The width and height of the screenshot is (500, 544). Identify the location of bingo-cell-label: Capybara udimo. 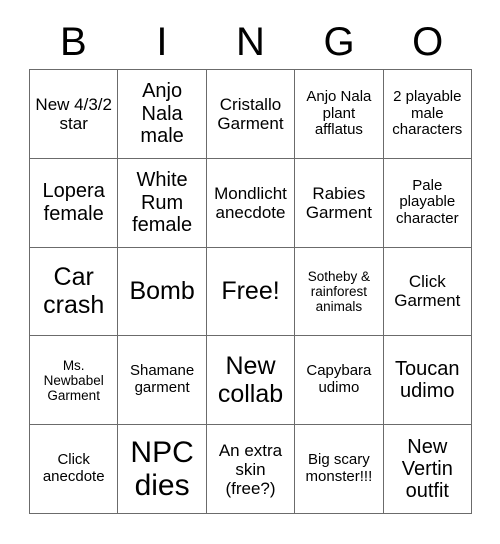
(339, 379).